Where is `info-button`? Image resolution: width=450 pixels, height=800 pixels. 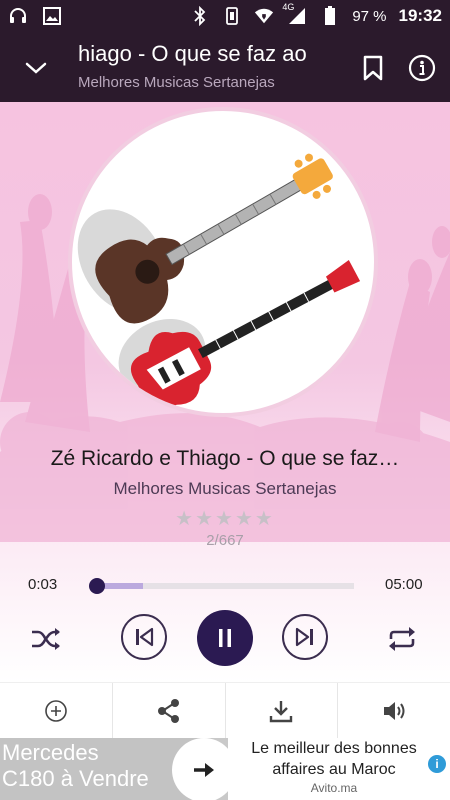
info-button is located at coordinates (422, 68).